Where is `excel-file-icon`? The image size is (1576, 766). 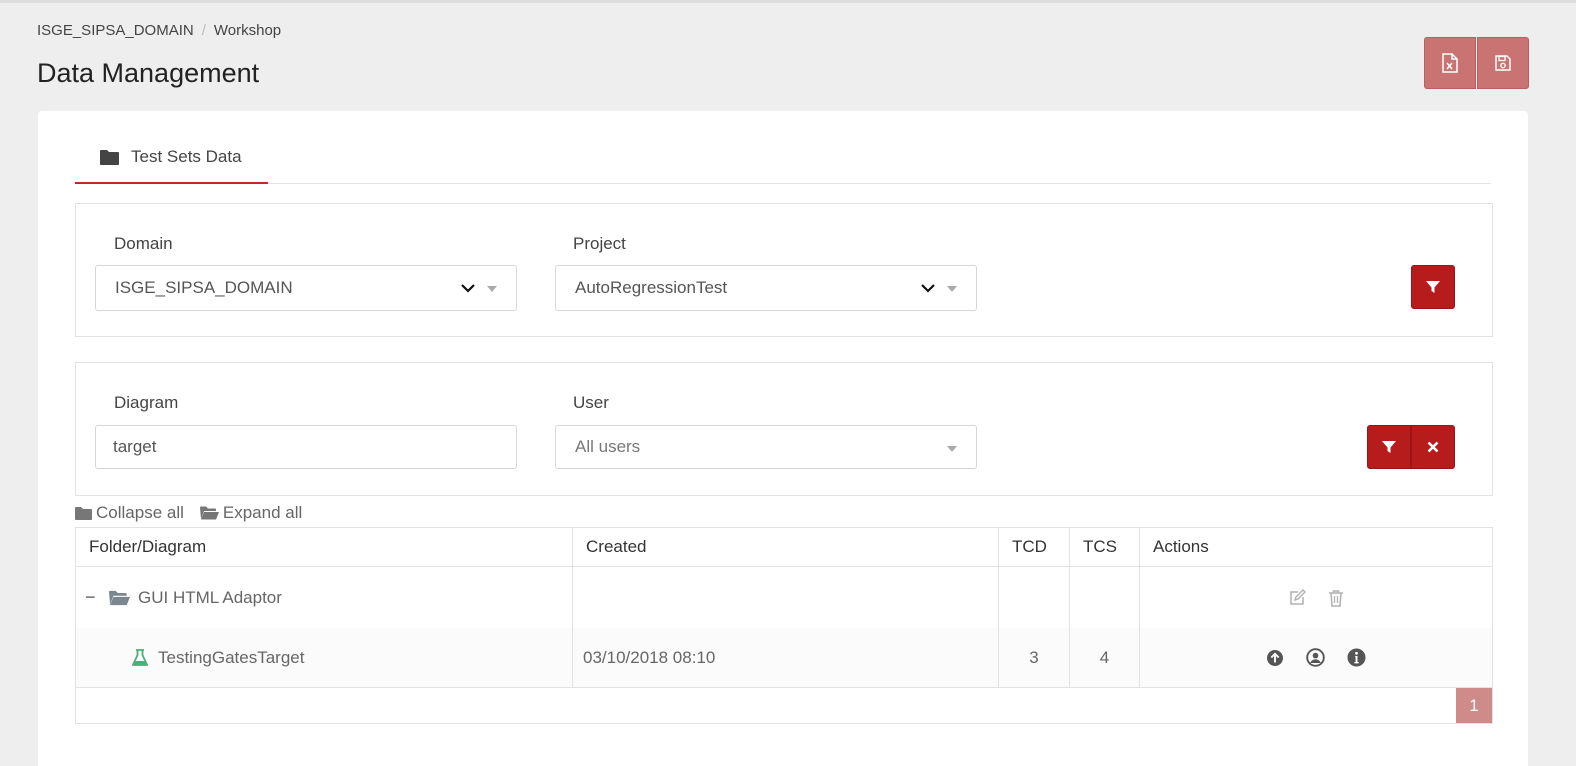
excel-file-icon is located at coordinates (1450, 63).